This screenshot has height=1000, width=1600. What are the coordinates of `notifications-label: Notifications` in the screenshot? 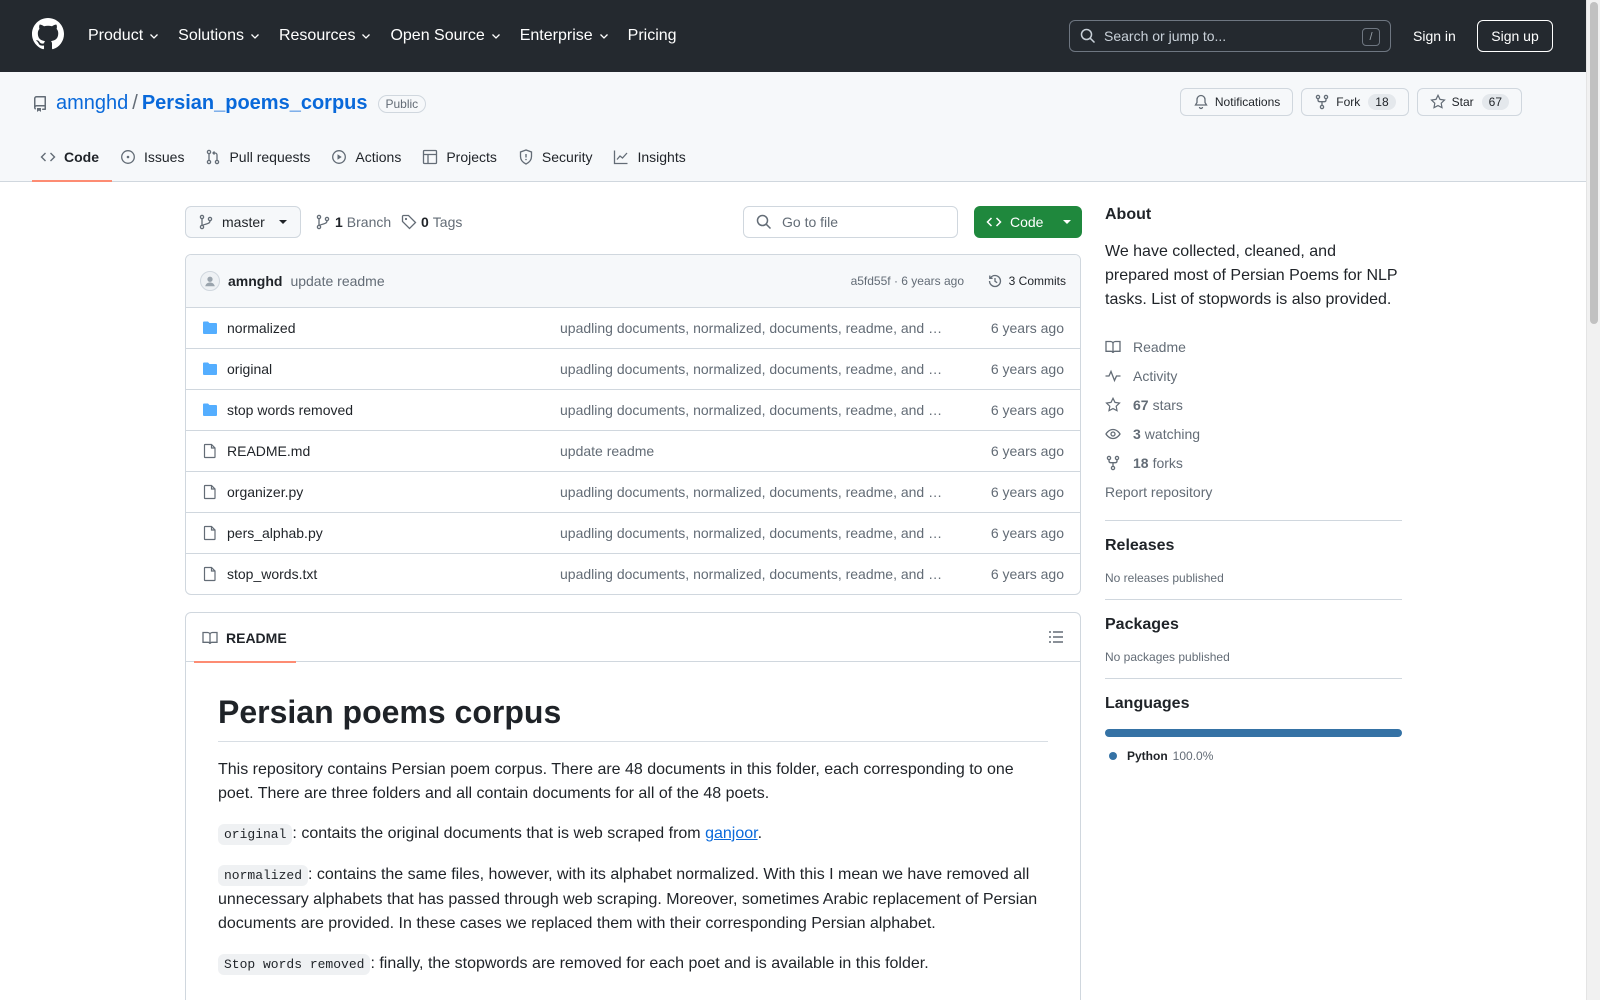 It's located at (1247, 102).